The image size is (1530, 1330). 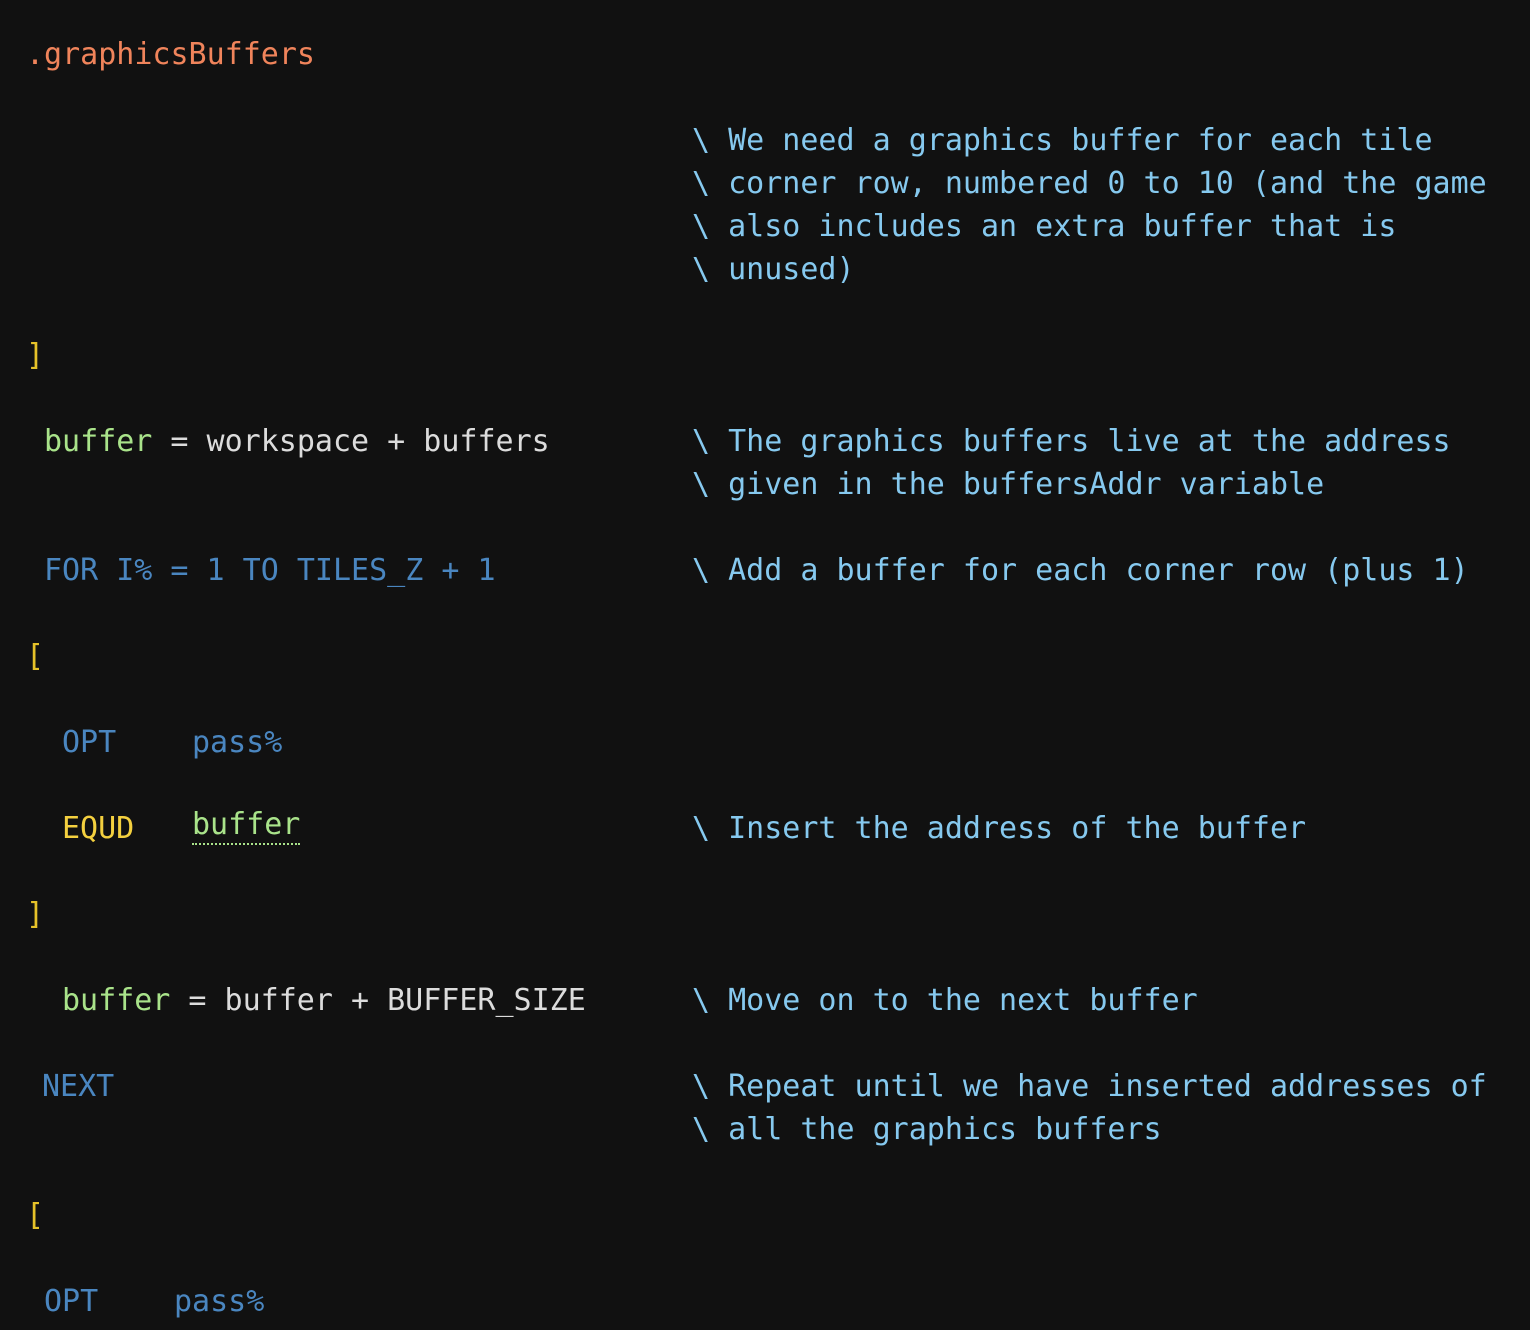 I want to click on comment-line: \ all the graphics buffers, so click(x=927, y=1129).